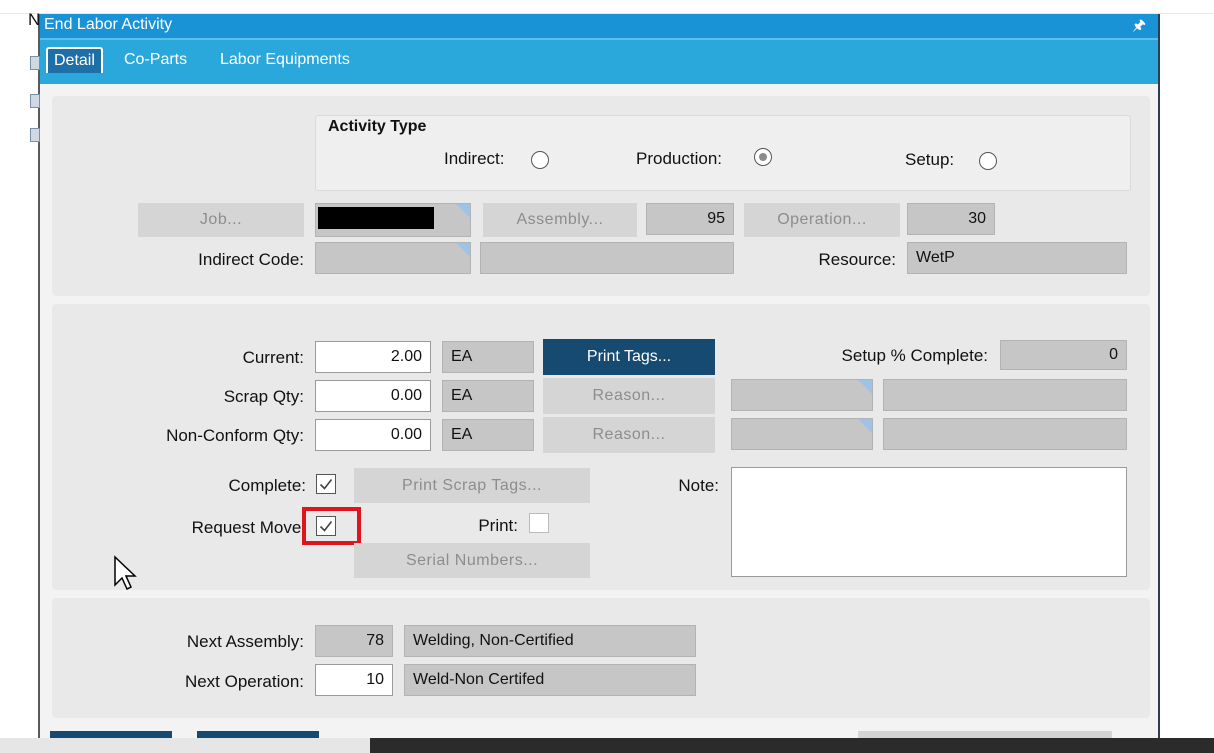  What do you see at coordinates (985, 734) in the screenshot?
I see `secondary-button` at bounding box center [985, 734].